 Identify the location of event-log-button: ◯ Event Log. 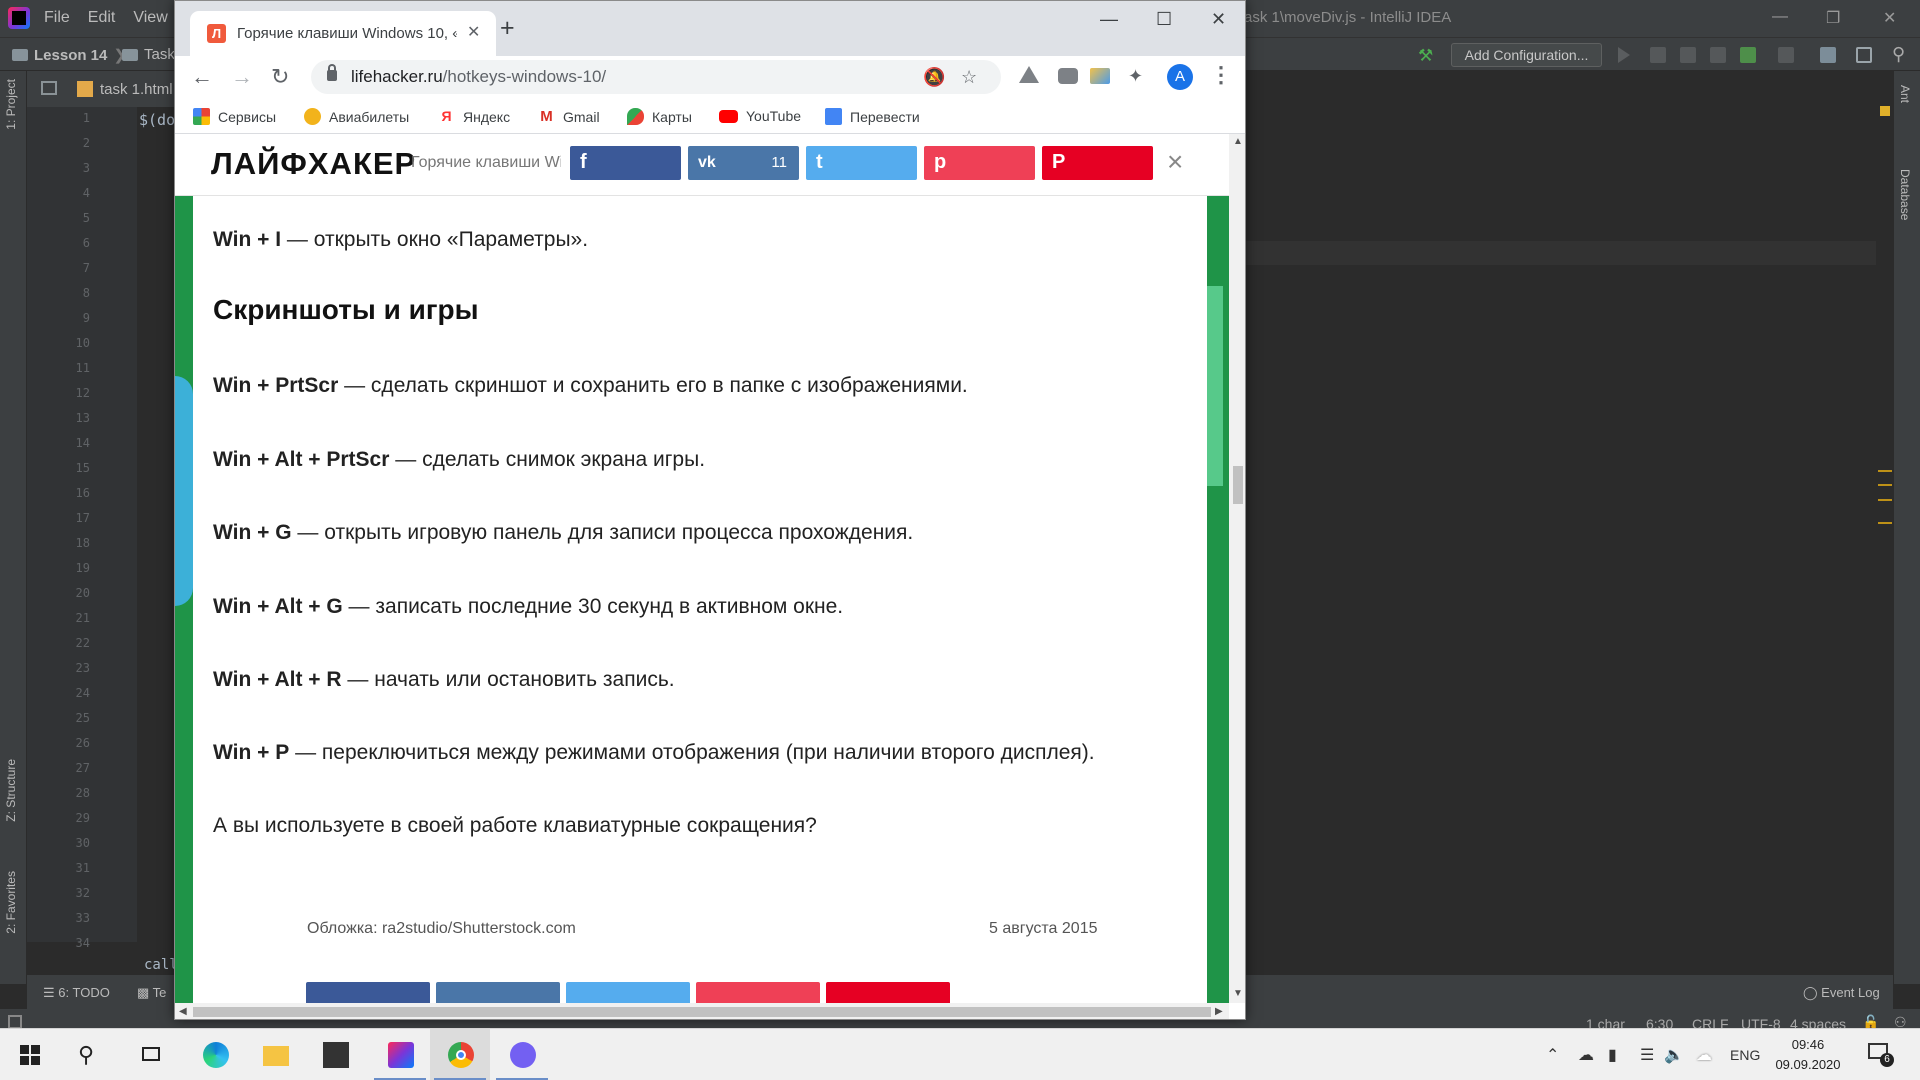
(1841, 993).